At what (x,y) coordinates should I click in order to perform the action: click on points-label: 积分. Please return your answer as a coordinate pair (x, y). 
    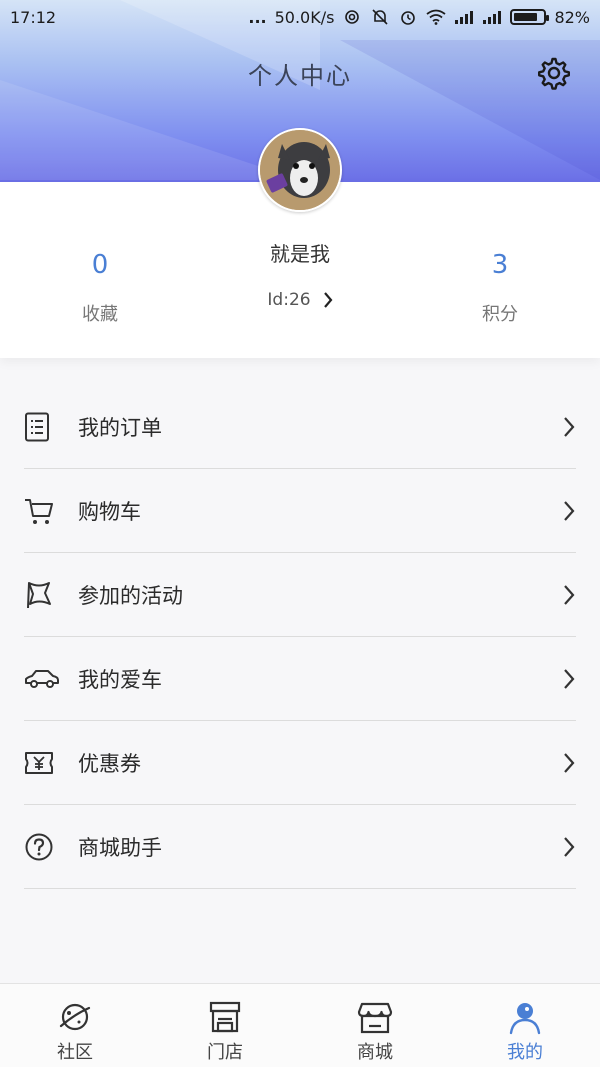
    Looking at the image, I should click on (500, 314).